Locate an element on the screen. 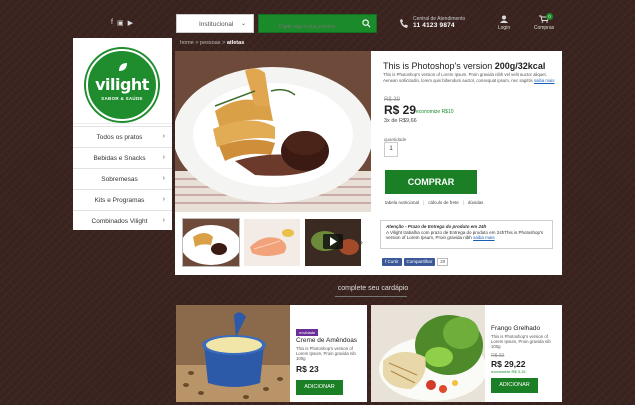 This screenshot has width=635, height=405. economy-label: economize R$10 is located at coordinates (435, 112).